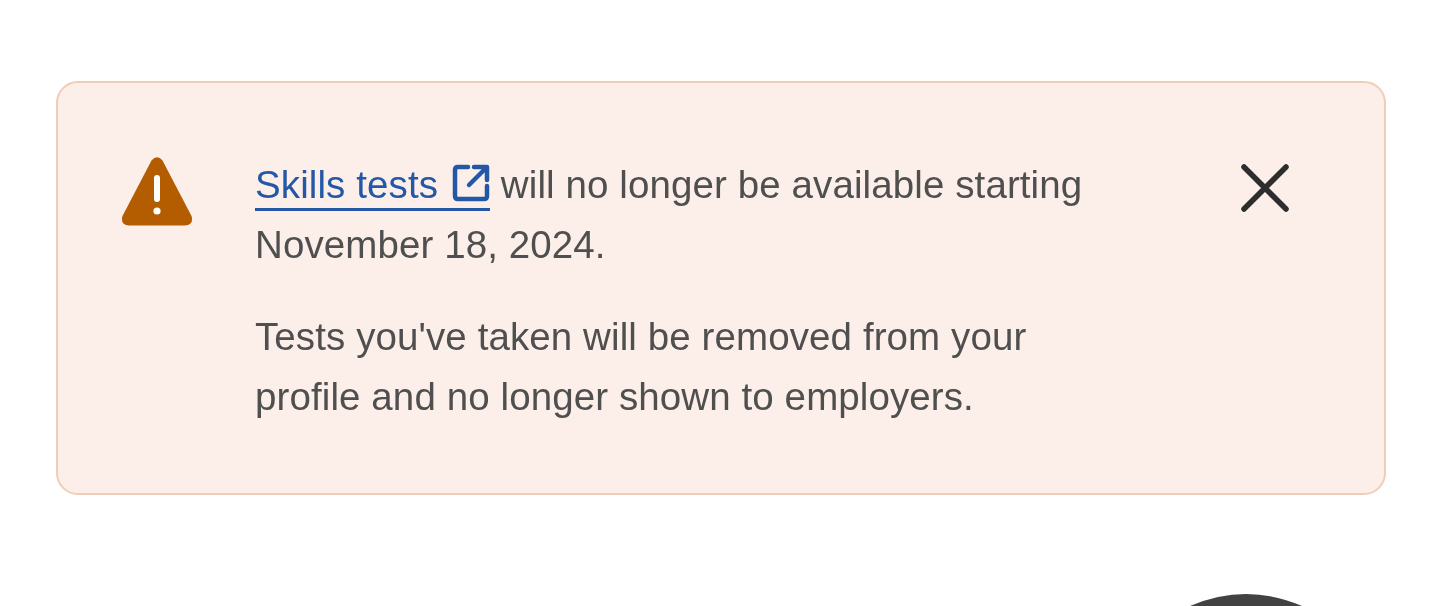  I want to click on alert-message: Skills tests will no longer be available starting November 18, 2024., so click(669, 215).